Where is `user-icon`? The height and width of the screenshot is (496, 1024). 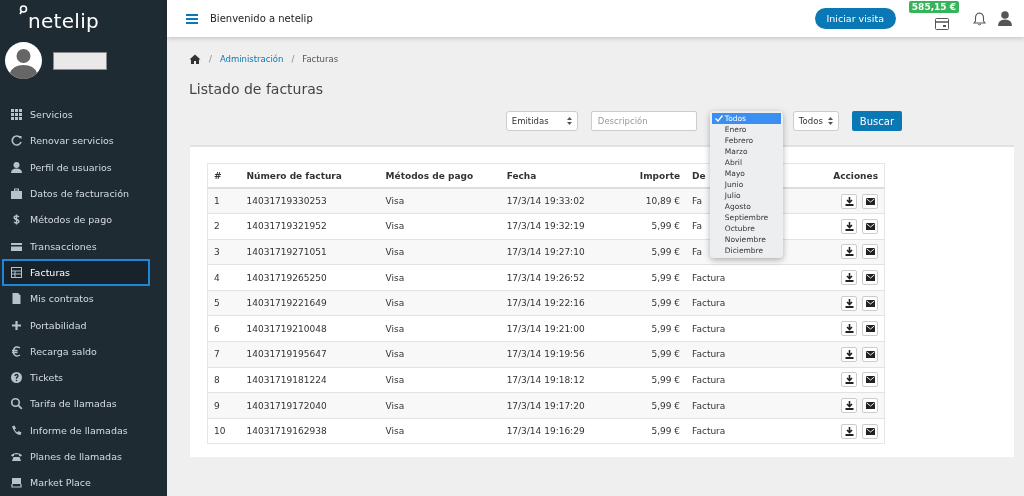 user-icon is located at coordinates (1005, 18).